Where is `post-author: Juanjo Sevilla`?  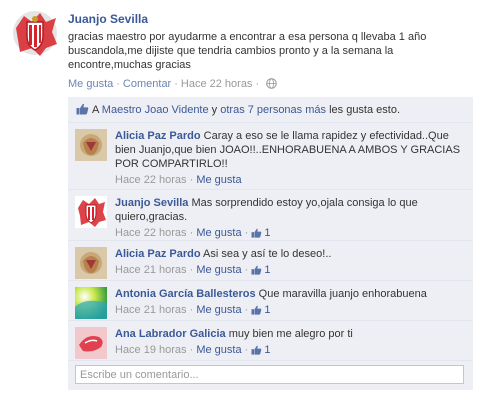 post-author: Juanjo Sevilla is located at coordinates (270, 19).